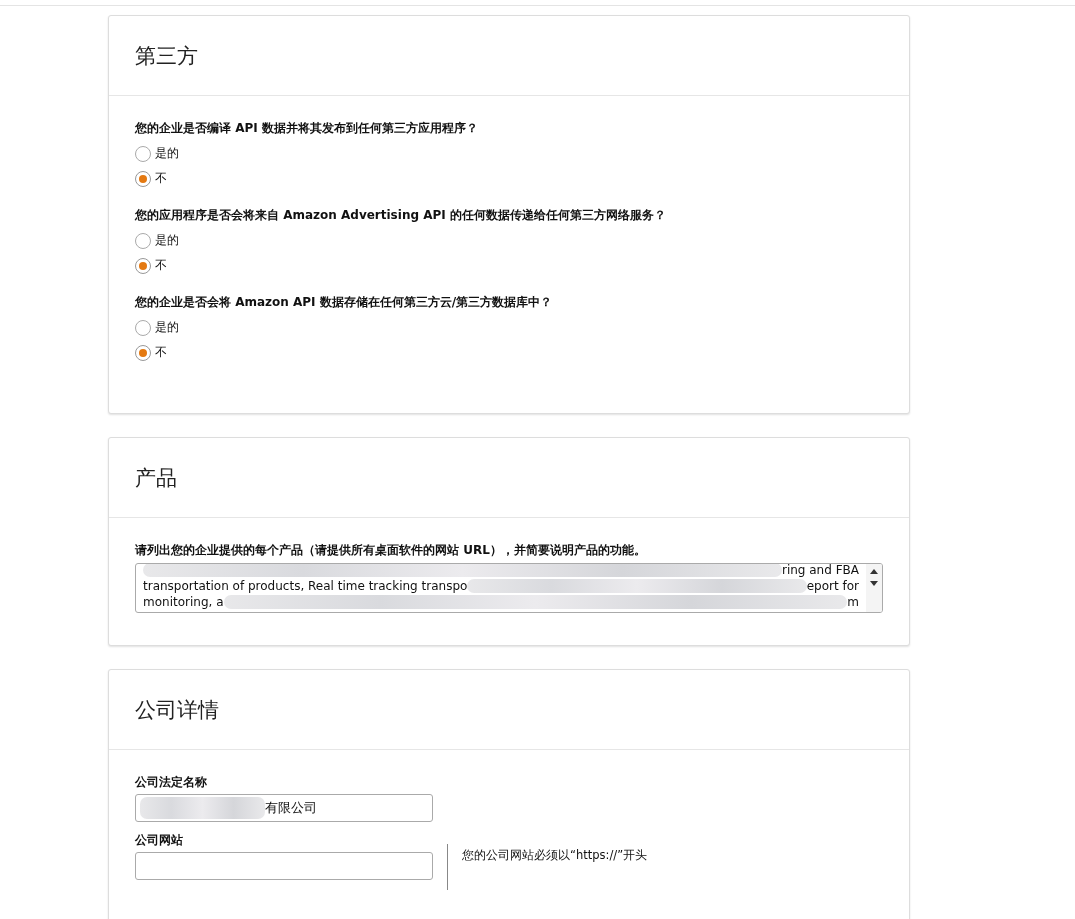  What do you see at coordinates (291, 808) in the screenshot?
I see `field-value: 有限公司` at bounding box center [291, 808].